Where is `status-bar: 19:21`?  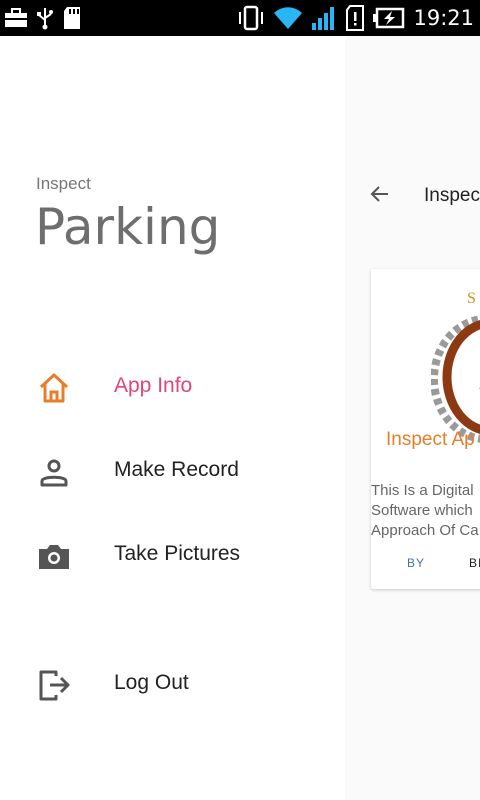 status-bar: 19:21 is located at coordinates (240, 18).